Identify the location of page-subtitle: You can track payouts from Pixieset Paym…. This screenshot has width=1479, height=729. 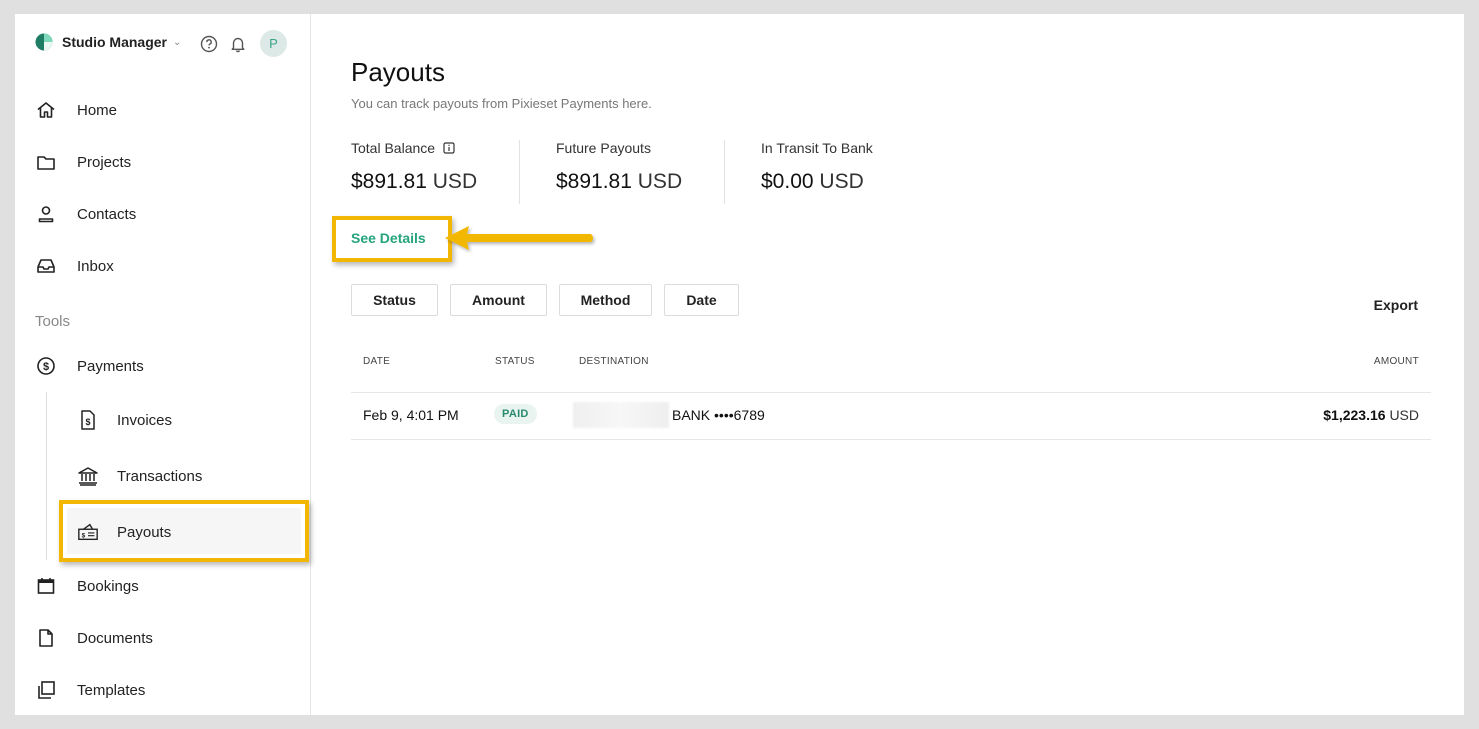
(501, 103).